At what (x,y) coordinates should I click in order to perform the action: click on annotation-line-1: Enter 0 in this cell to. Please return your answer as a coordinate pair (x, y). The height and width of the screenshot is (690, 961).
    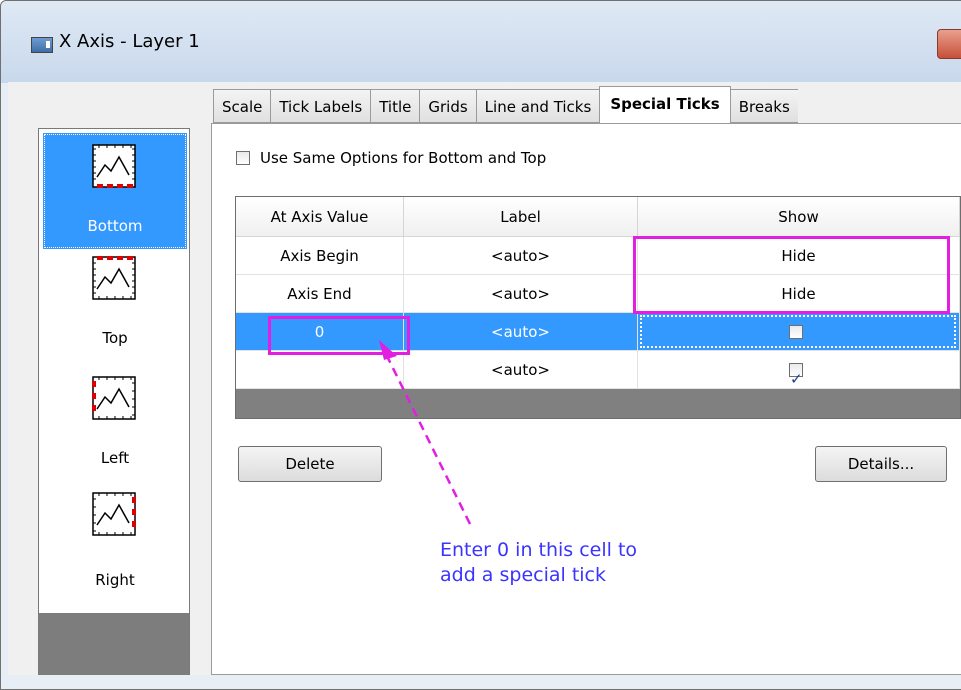
    Looking at the image, I should click on (539, 550).